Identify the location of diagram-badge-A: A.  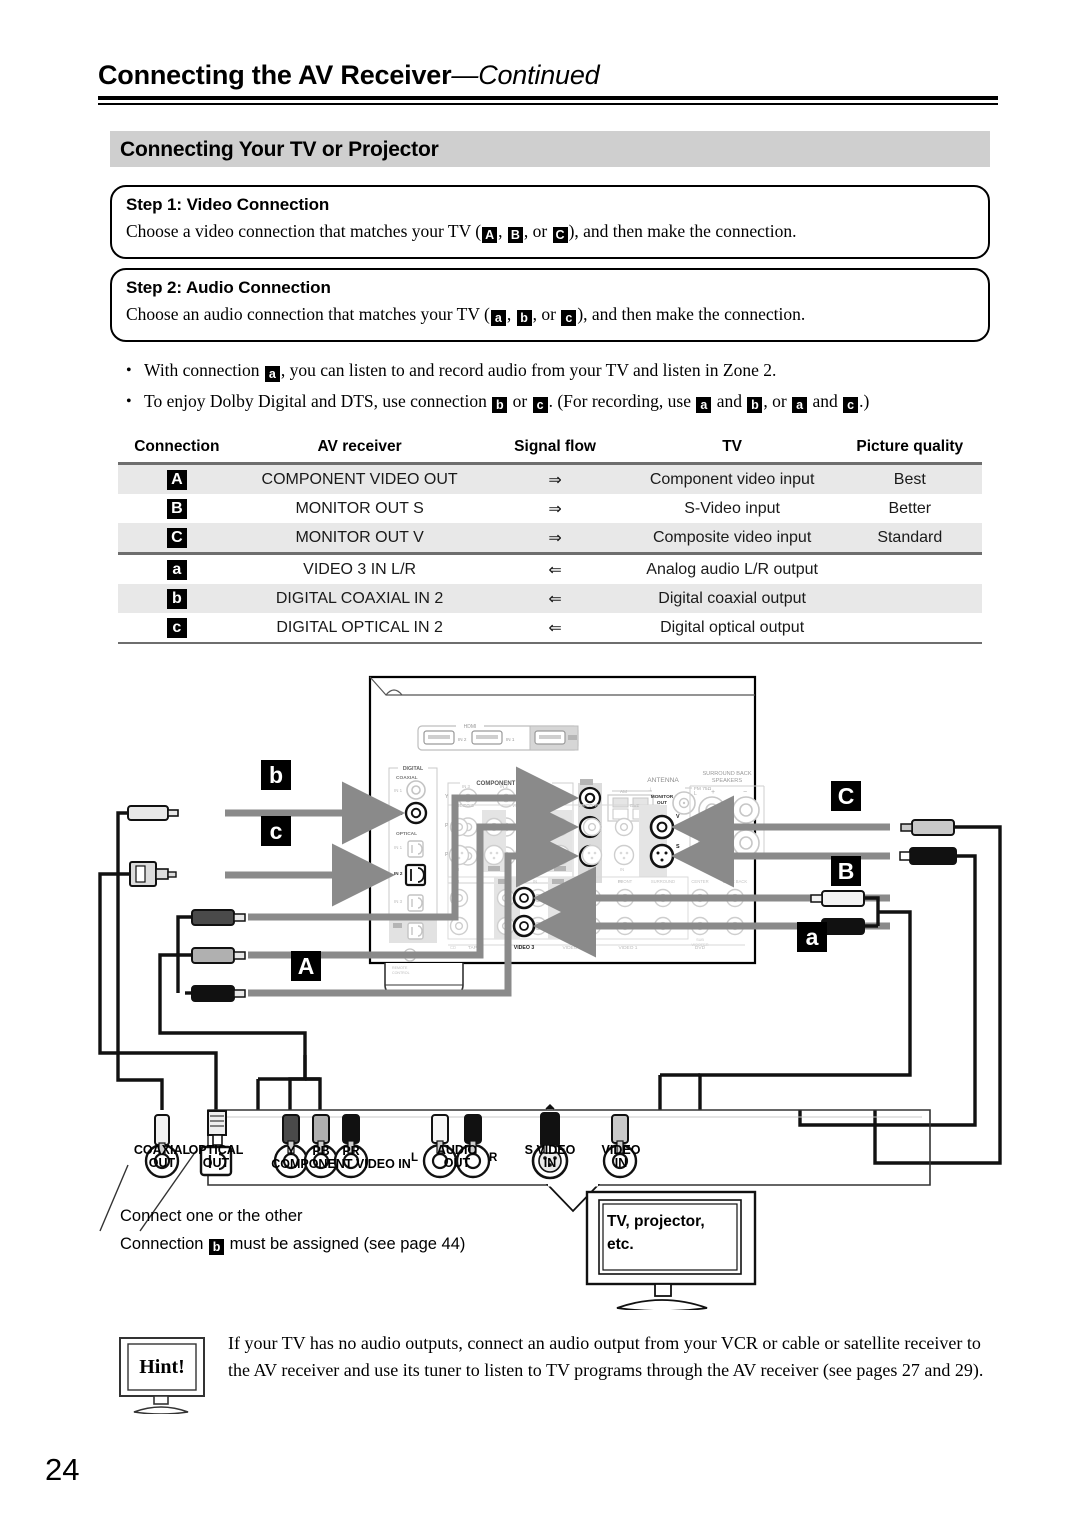
(306, 966).